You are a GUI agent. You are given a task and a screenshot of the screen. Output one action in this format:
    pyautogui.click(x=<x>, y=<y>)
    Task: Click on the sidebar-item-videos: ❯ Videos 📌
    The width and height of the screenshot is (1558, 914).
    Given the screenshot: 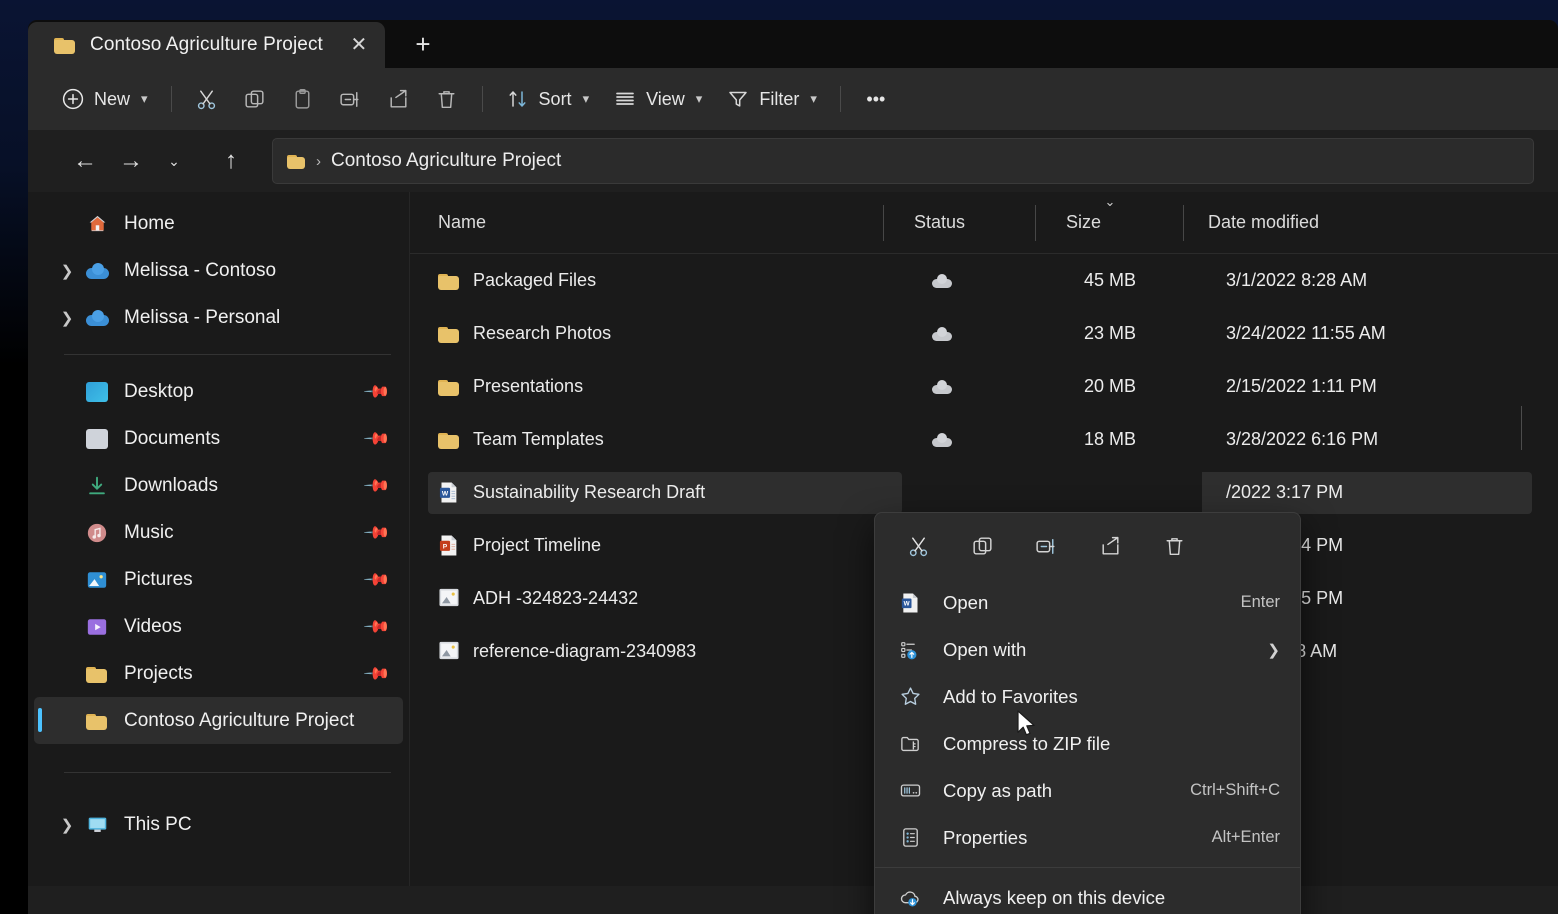 What is the action you would take?
    pyautogui.click(x=218, y=626)
    